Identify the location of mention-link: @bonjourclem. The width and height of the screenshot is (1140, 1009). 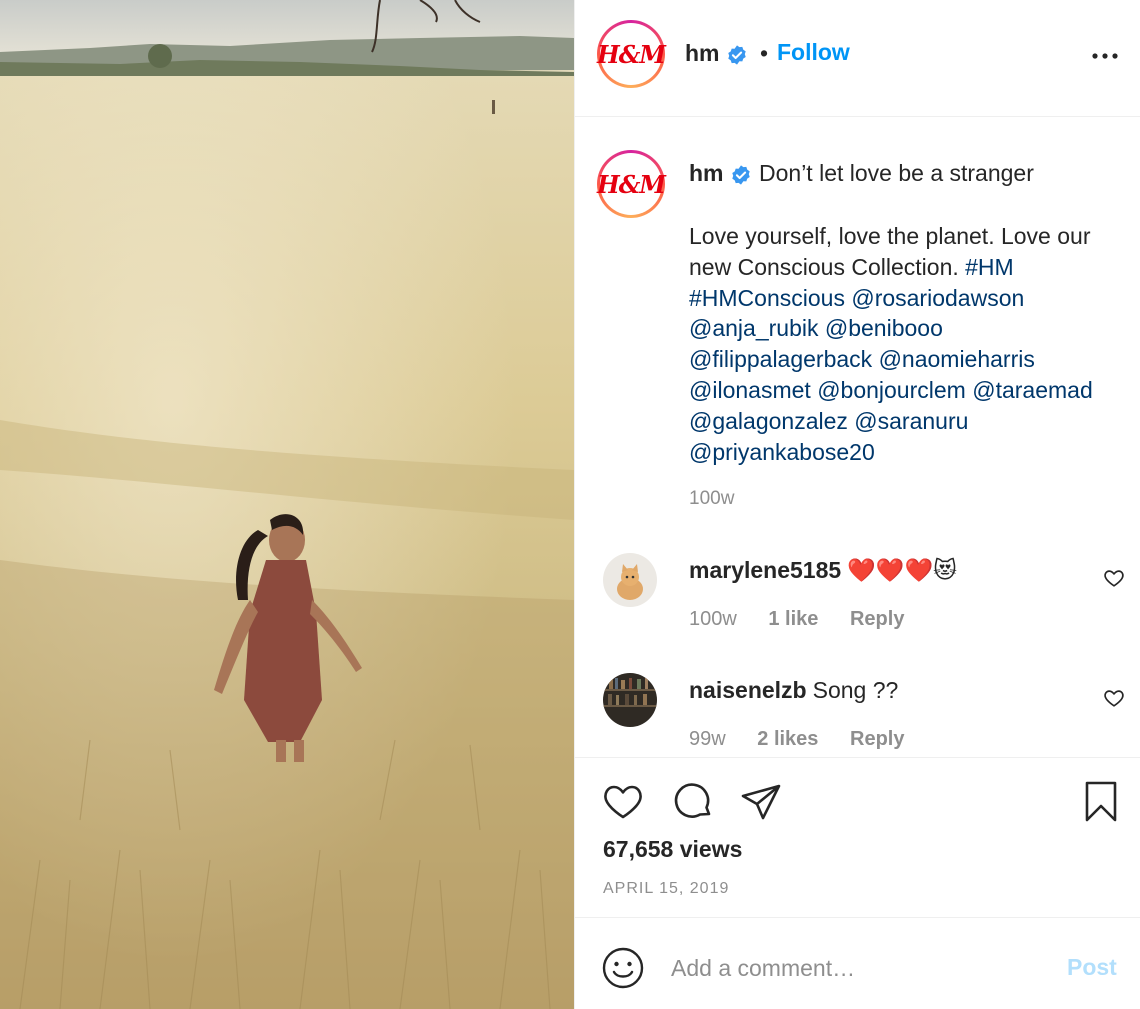
(891, 390).